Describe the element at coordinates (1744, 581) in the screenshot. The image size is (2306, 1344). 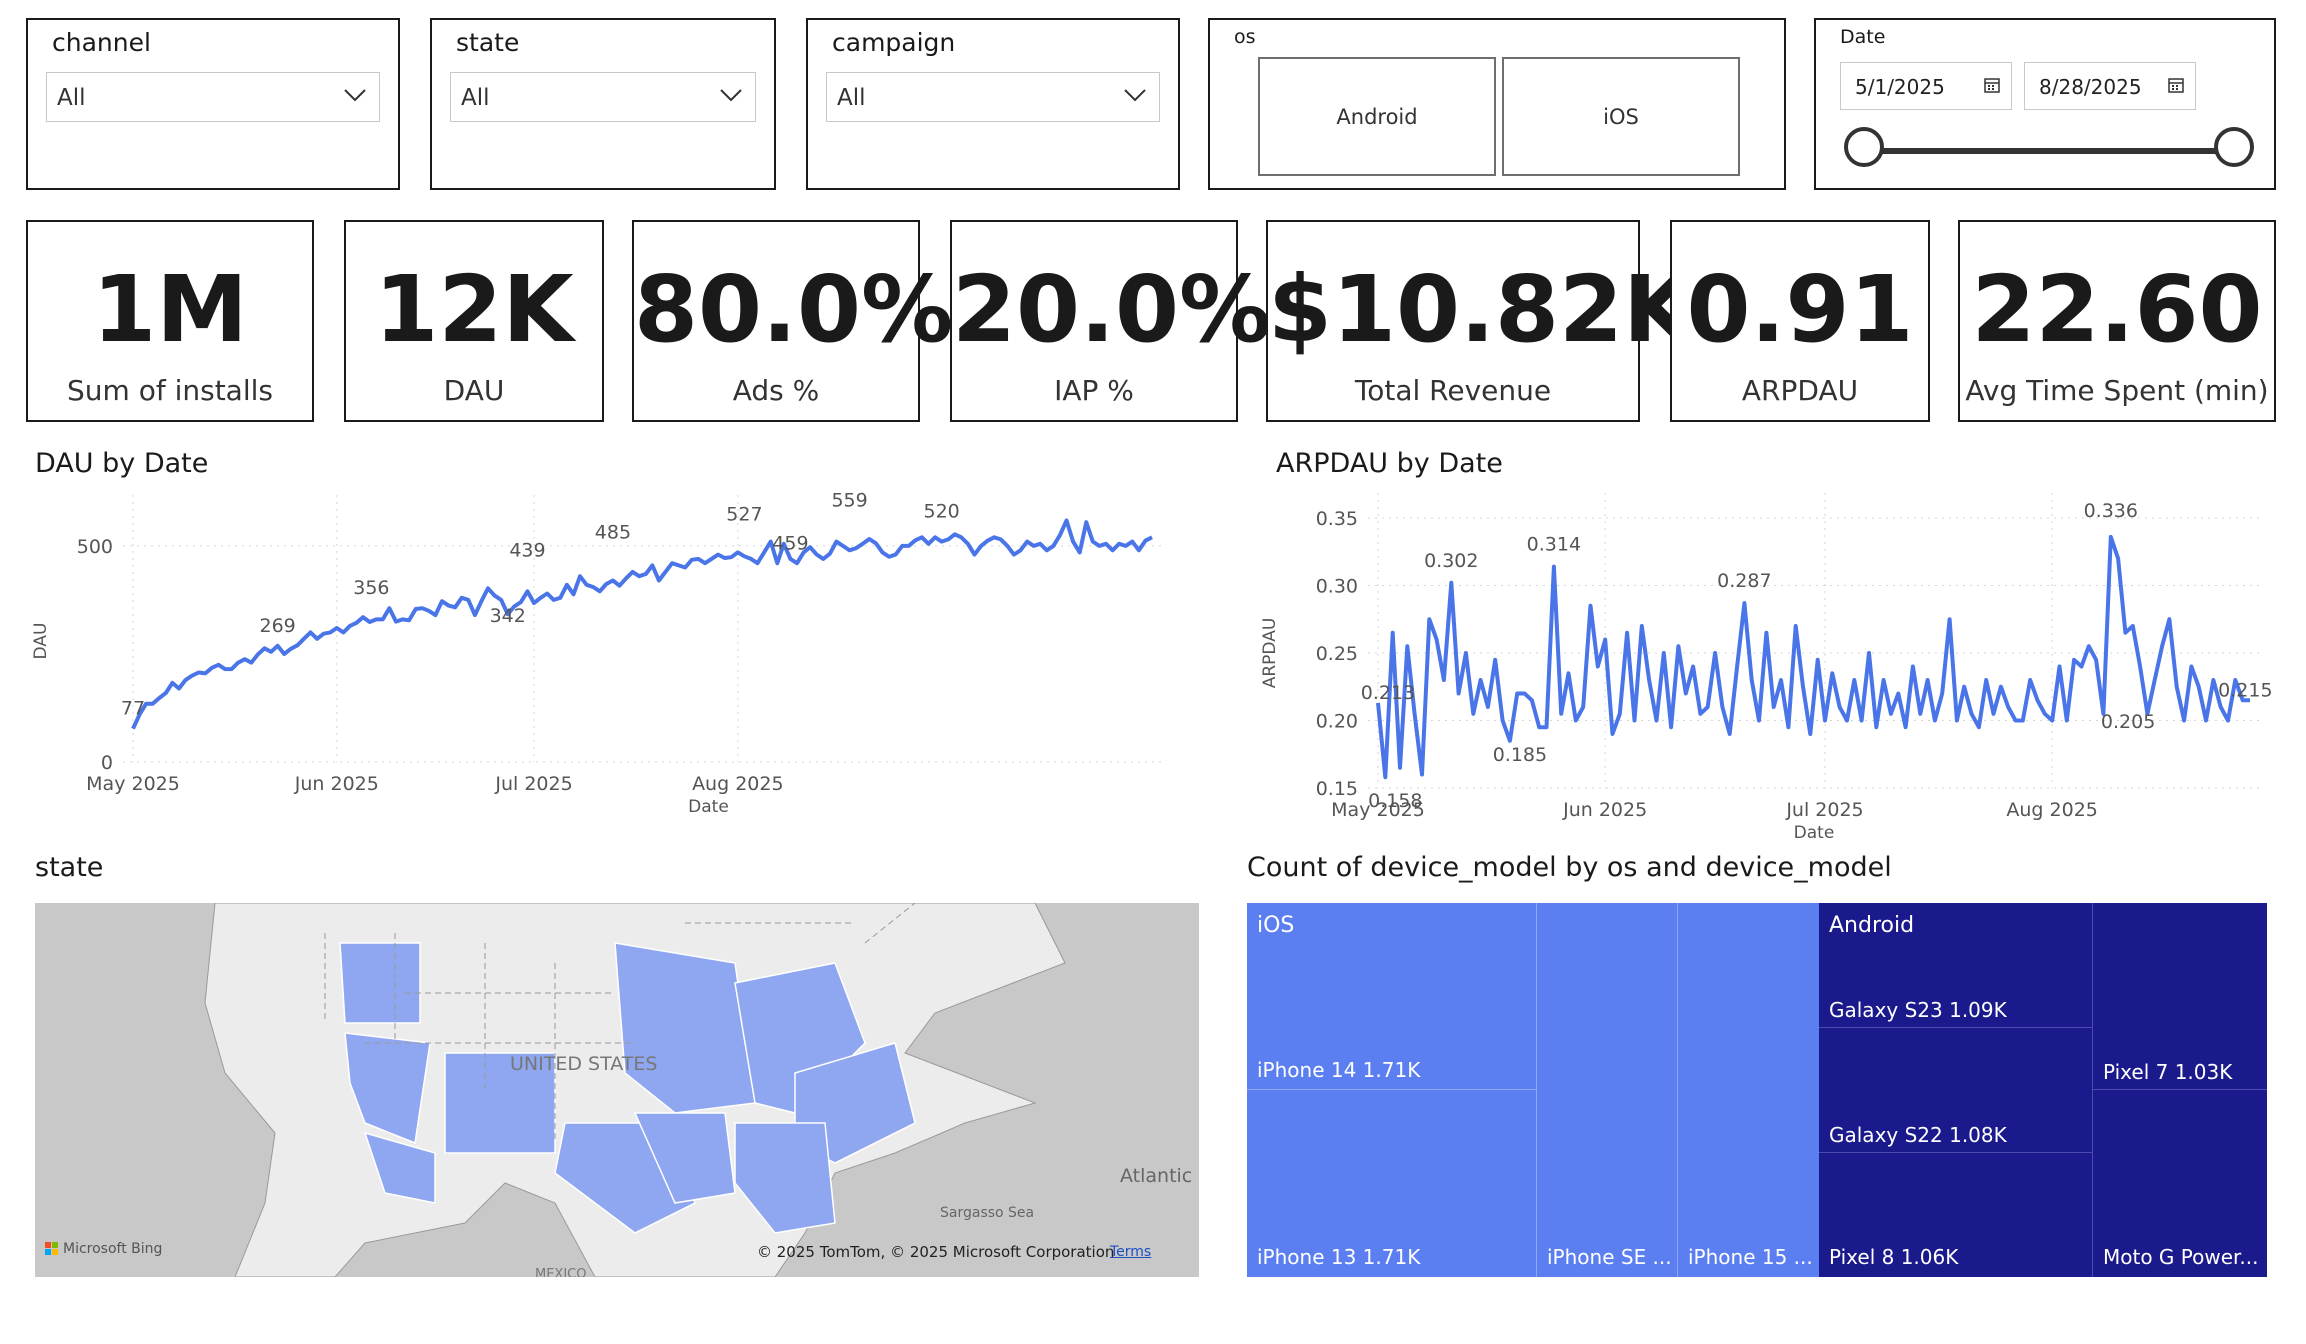
I see `data-label: 0.287` at that location.